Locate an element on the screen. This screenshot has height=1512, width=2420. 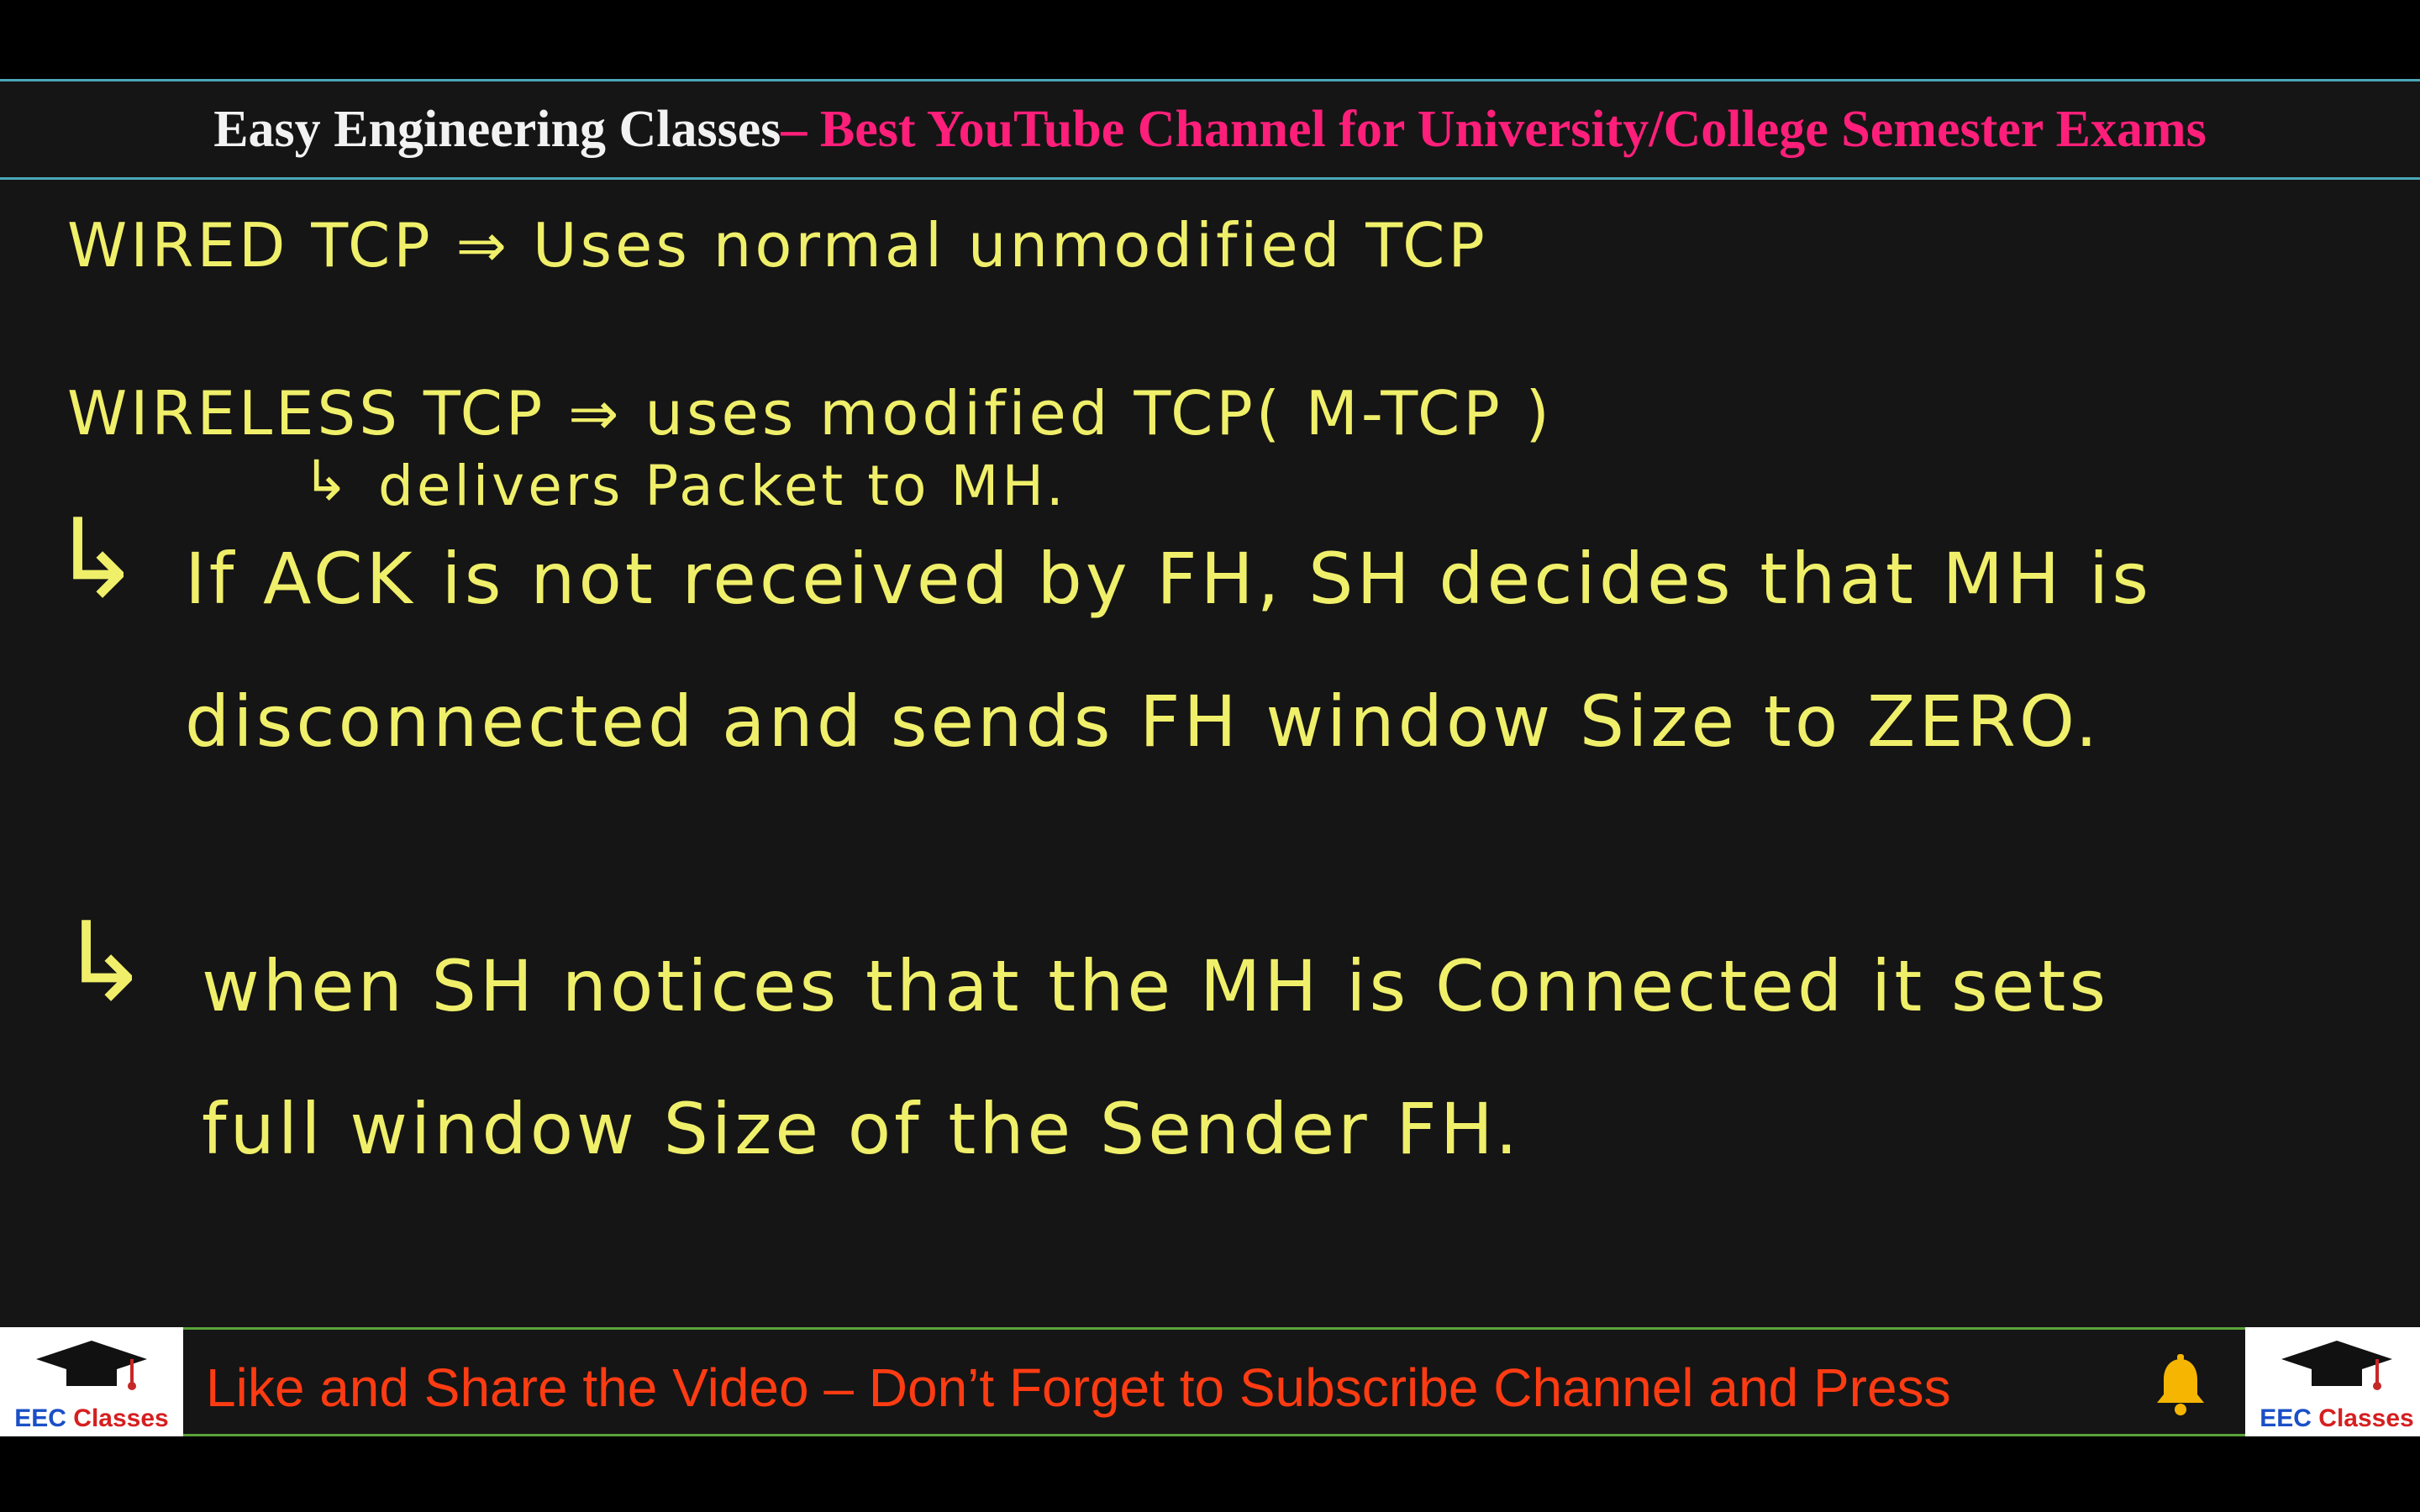
channel-name: Easy Engineering Classes is located at coordinates (497, 129).